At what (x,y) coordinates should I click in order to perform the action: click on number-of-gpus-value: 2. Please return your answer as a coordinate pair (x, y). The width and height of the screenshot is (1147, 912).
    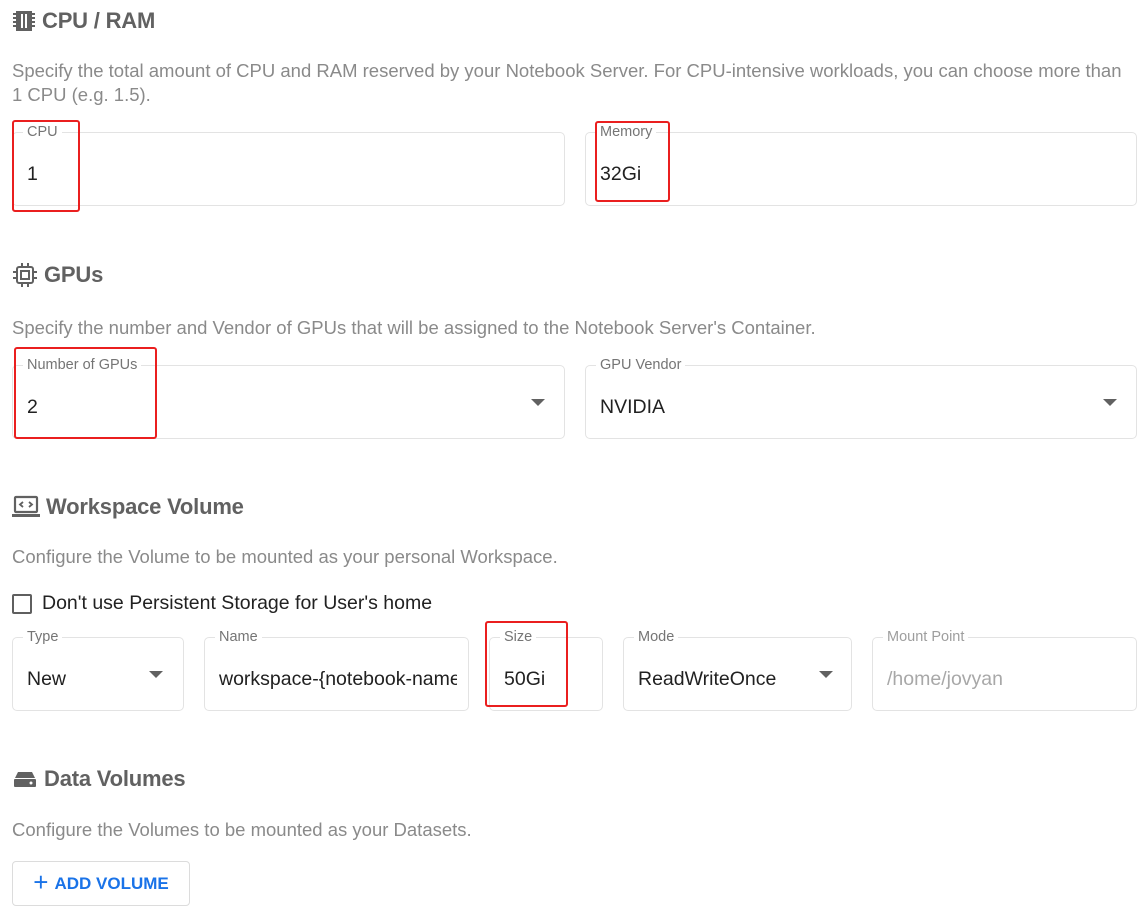
    Looking at the image, I should click on (32, 407).